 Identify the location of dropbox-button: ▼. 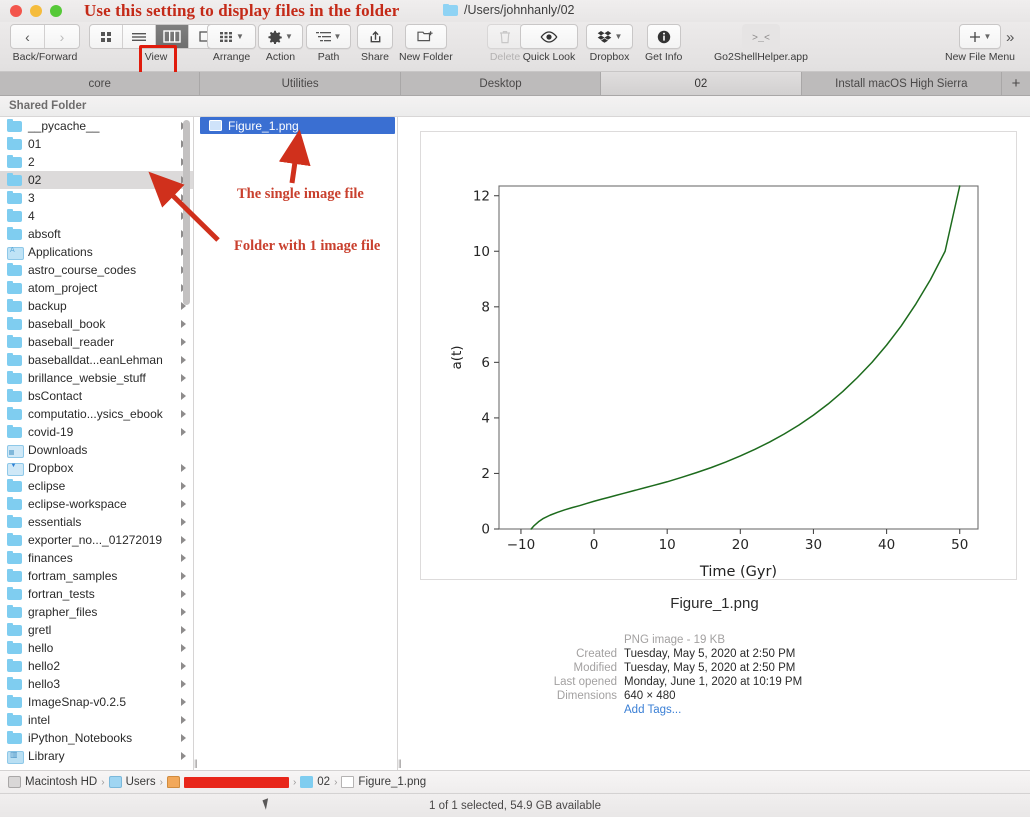
(609, 36).